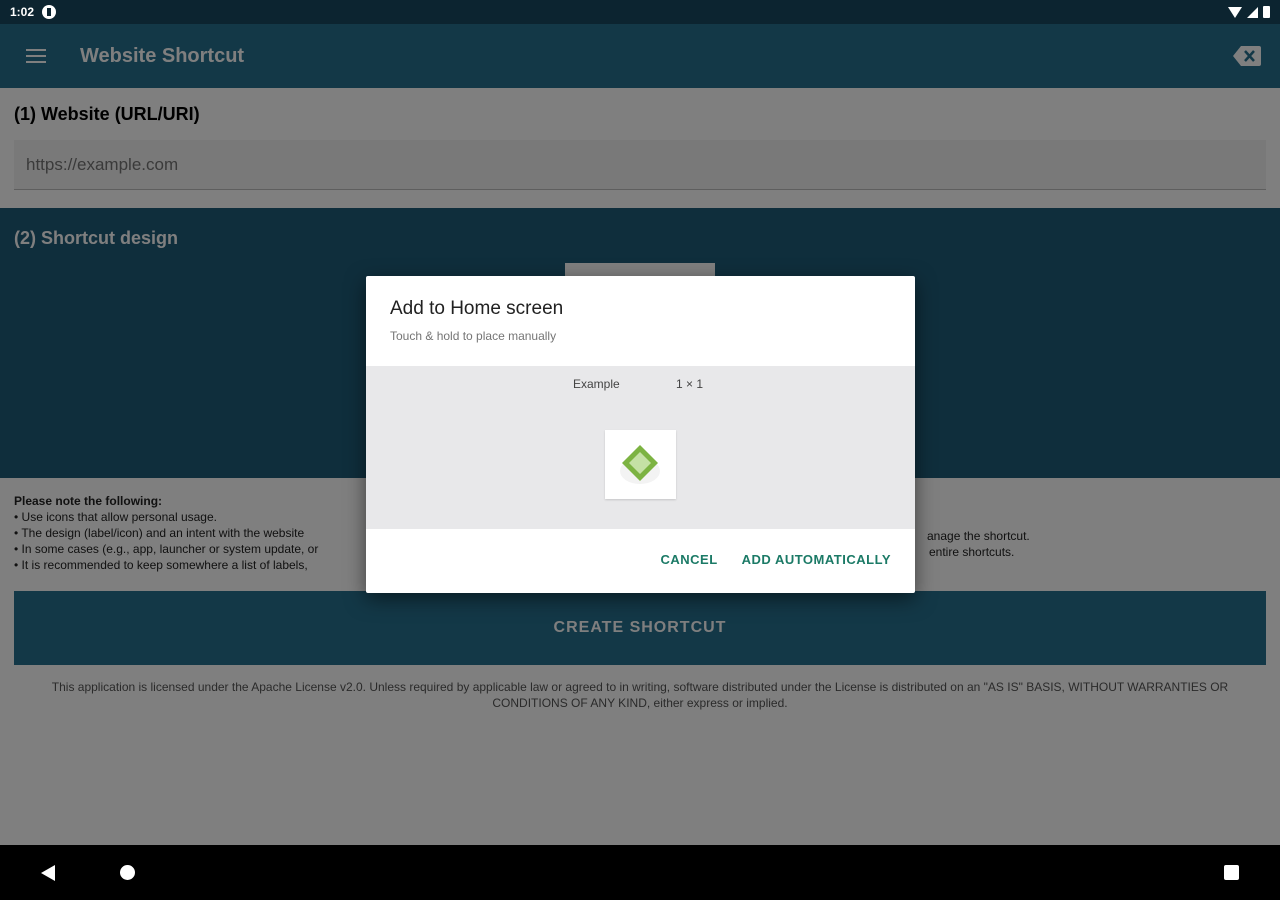  What do you see at coordinates (1252, 12) in the screenshot?
I see `signal-icon` at bounding box center [1252, 12].